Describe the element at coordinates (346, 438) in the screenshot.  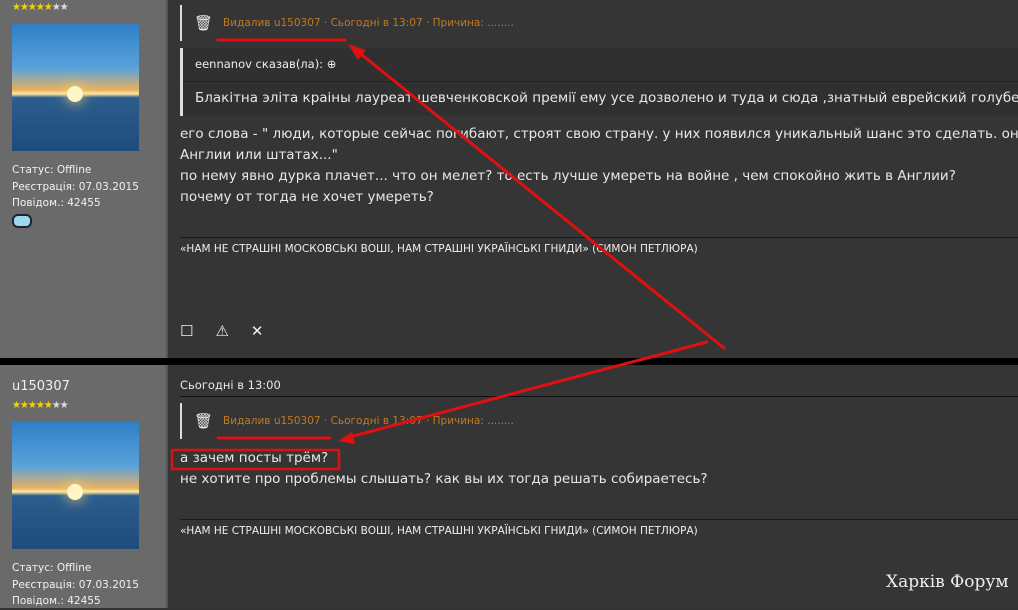
I see `arrowhead` at that location.